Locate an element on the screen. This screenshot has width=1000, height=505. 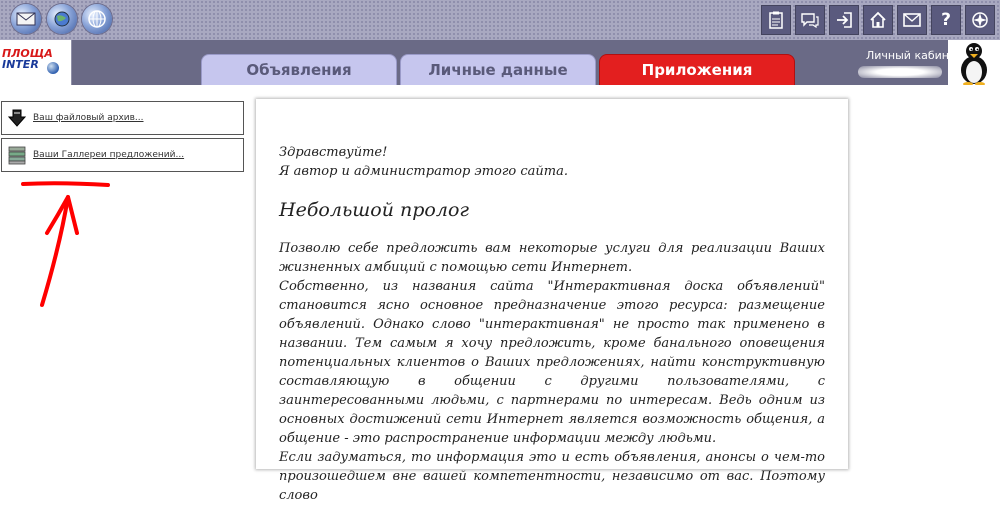
blurred-username is located at coordinates (900, 72).